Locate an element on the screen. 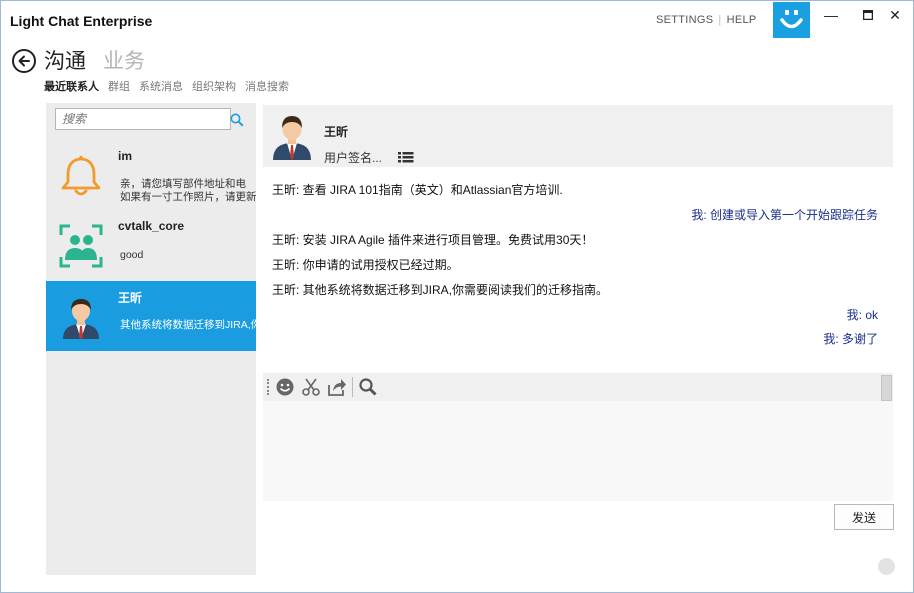  send-button: 发送 is located at coordinates (864, 517).